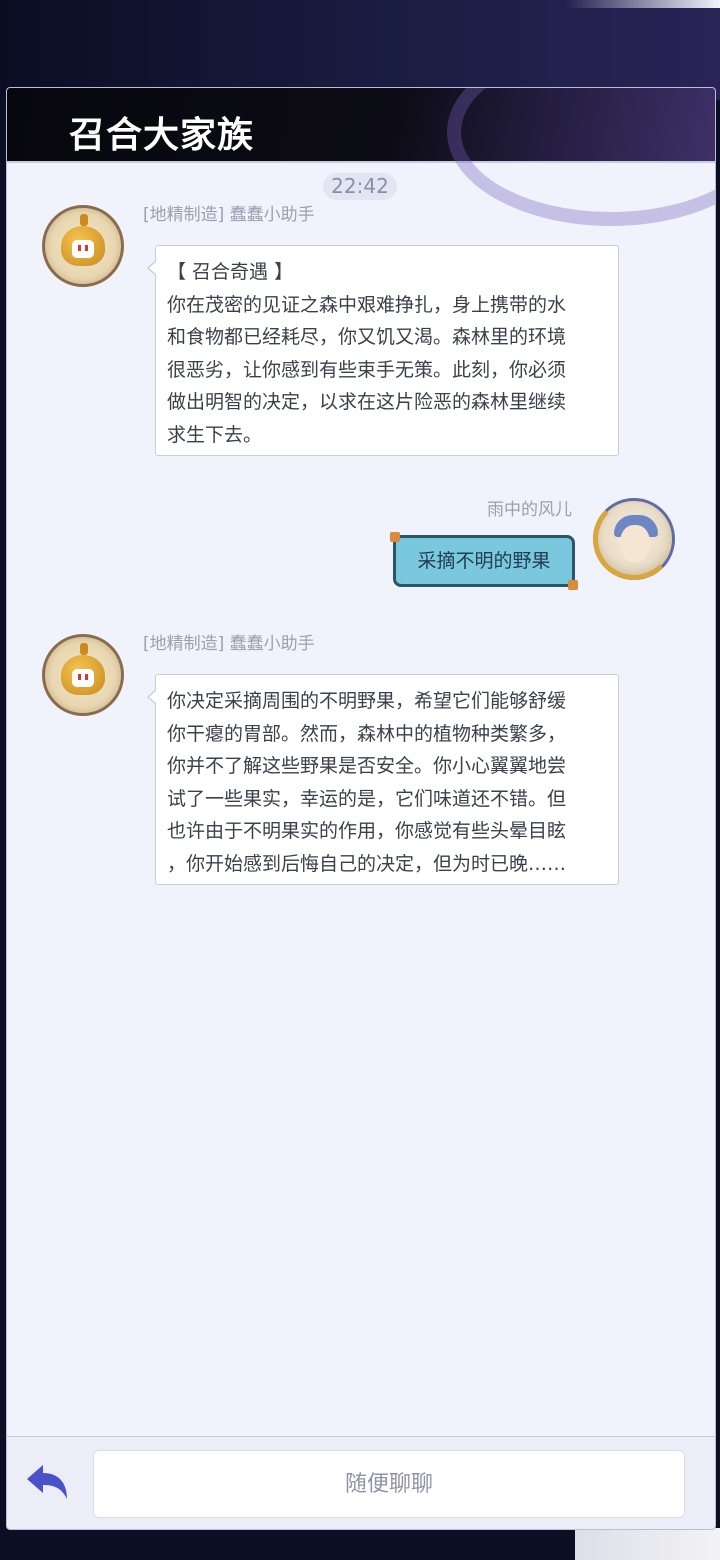 This screenshot has width=720, height=1560. Describe the element at coordinates (230, 272) in the screenshot. I see `message-line: 【 召合奇遇 】` at that location.